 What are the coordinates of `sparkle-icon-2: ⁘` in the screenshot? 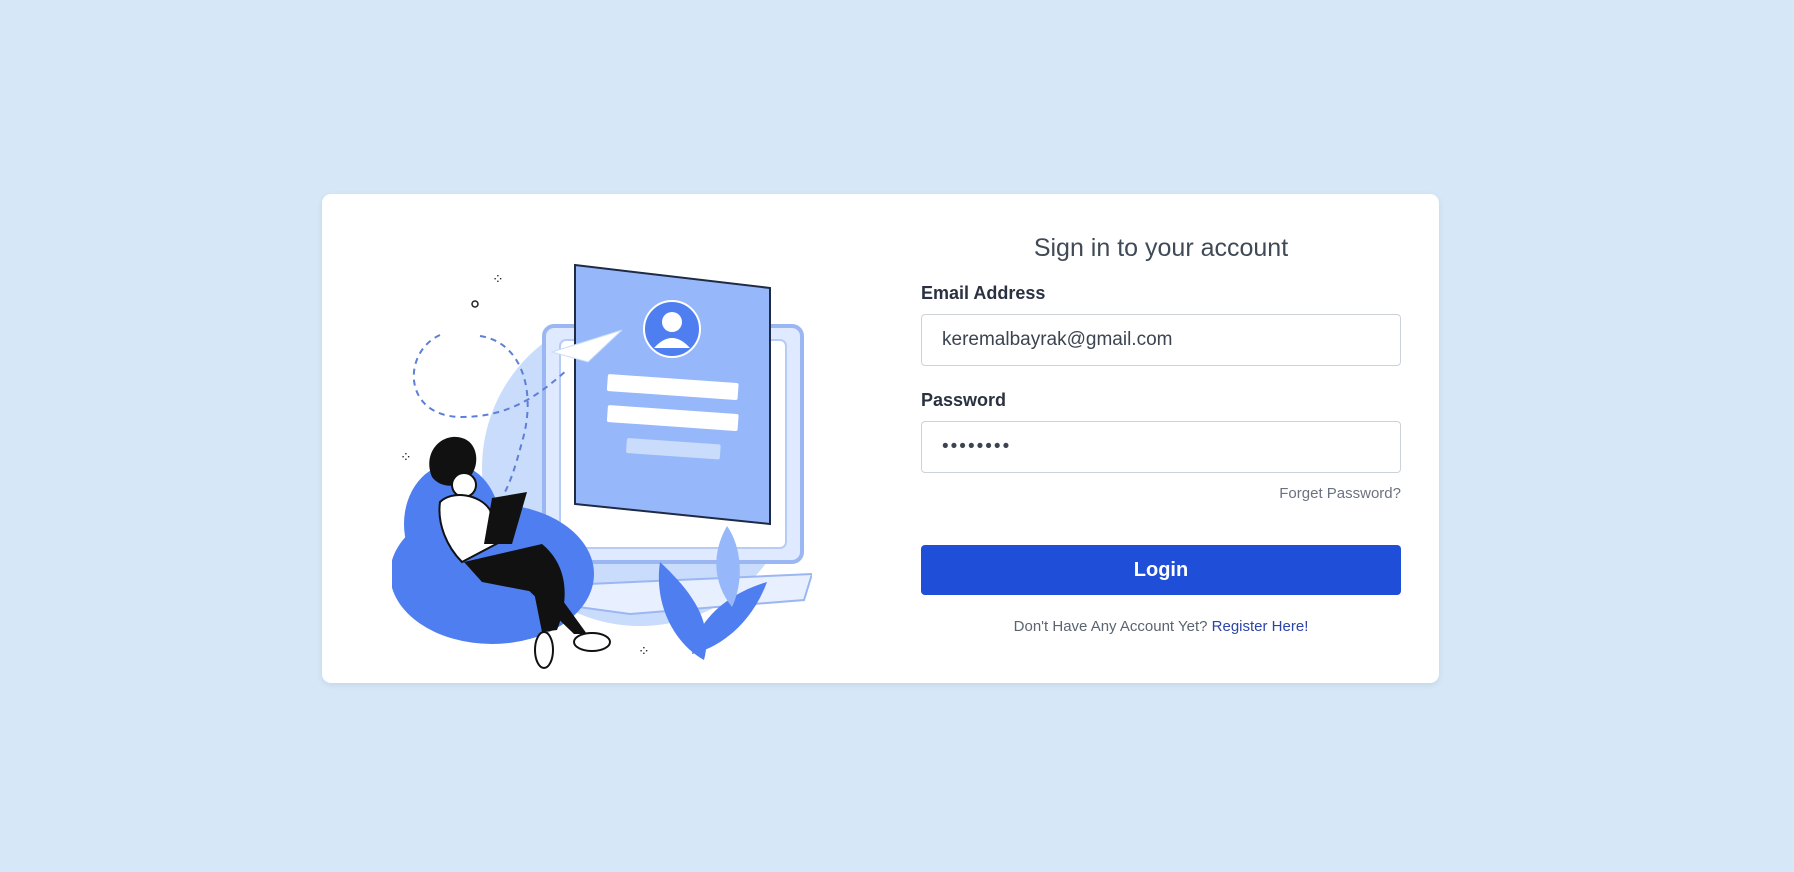 It's located at (406, 458).